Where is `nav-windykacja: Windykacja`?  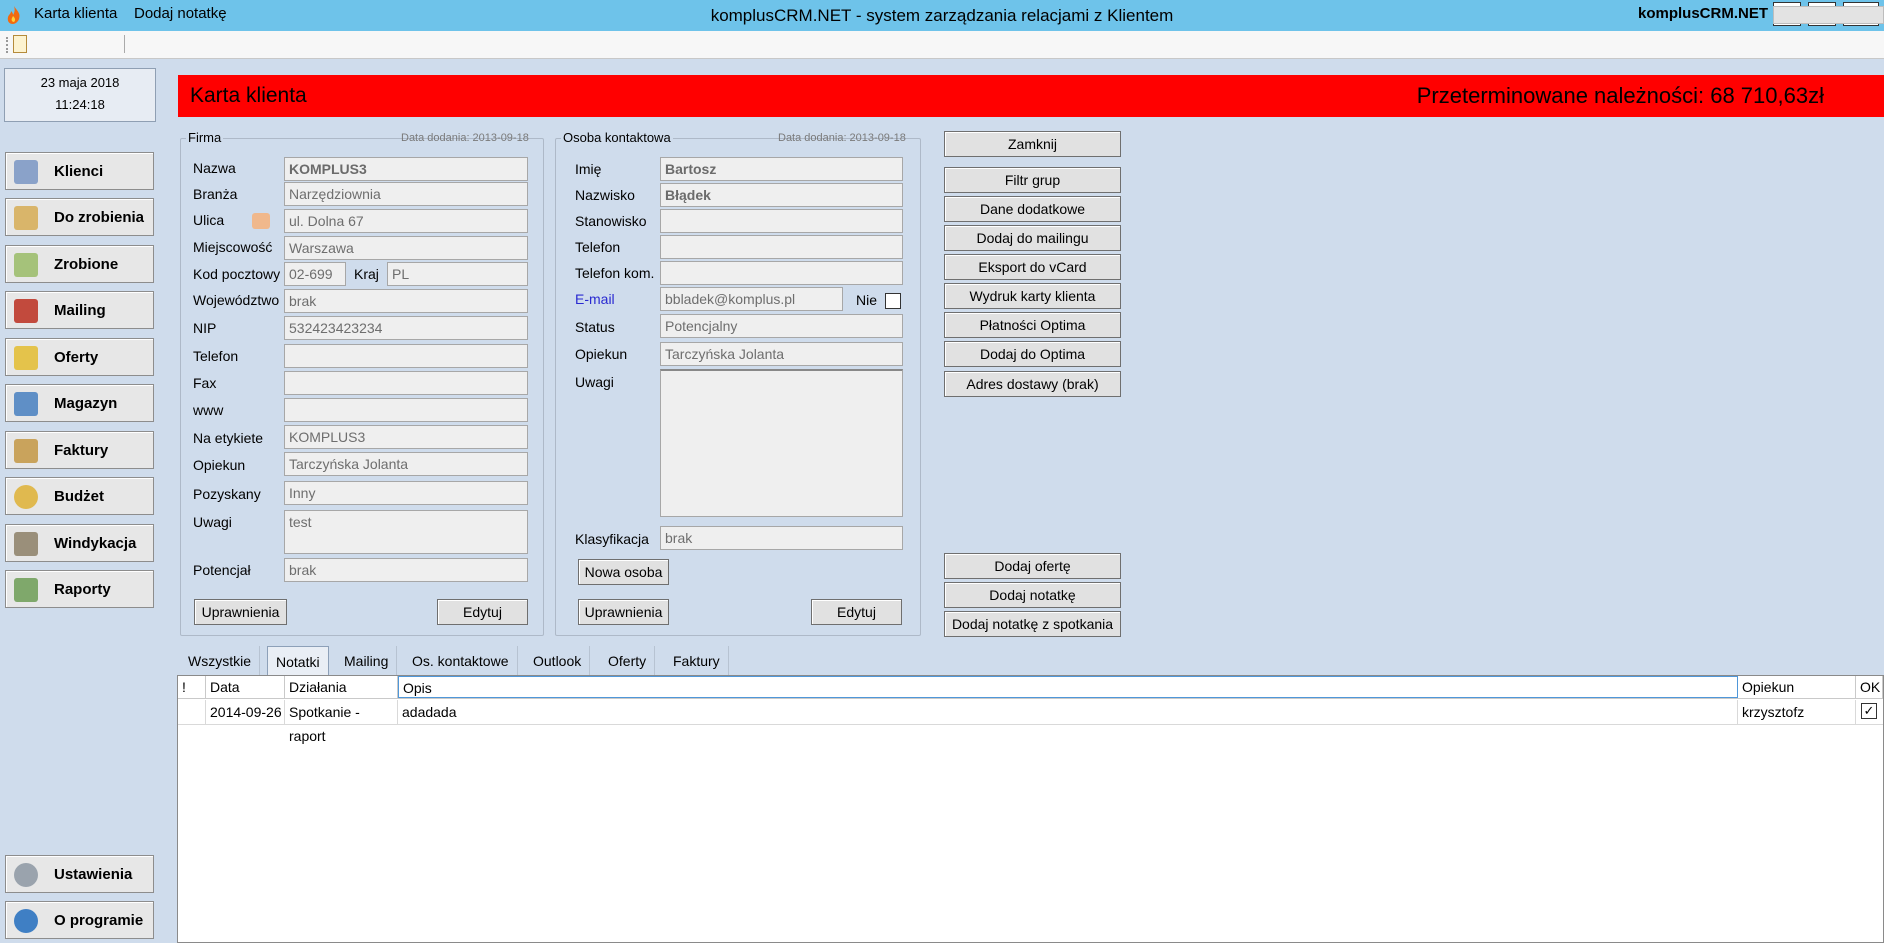 nav-windykacja: Windykacja is located at coordinates (79, 543).